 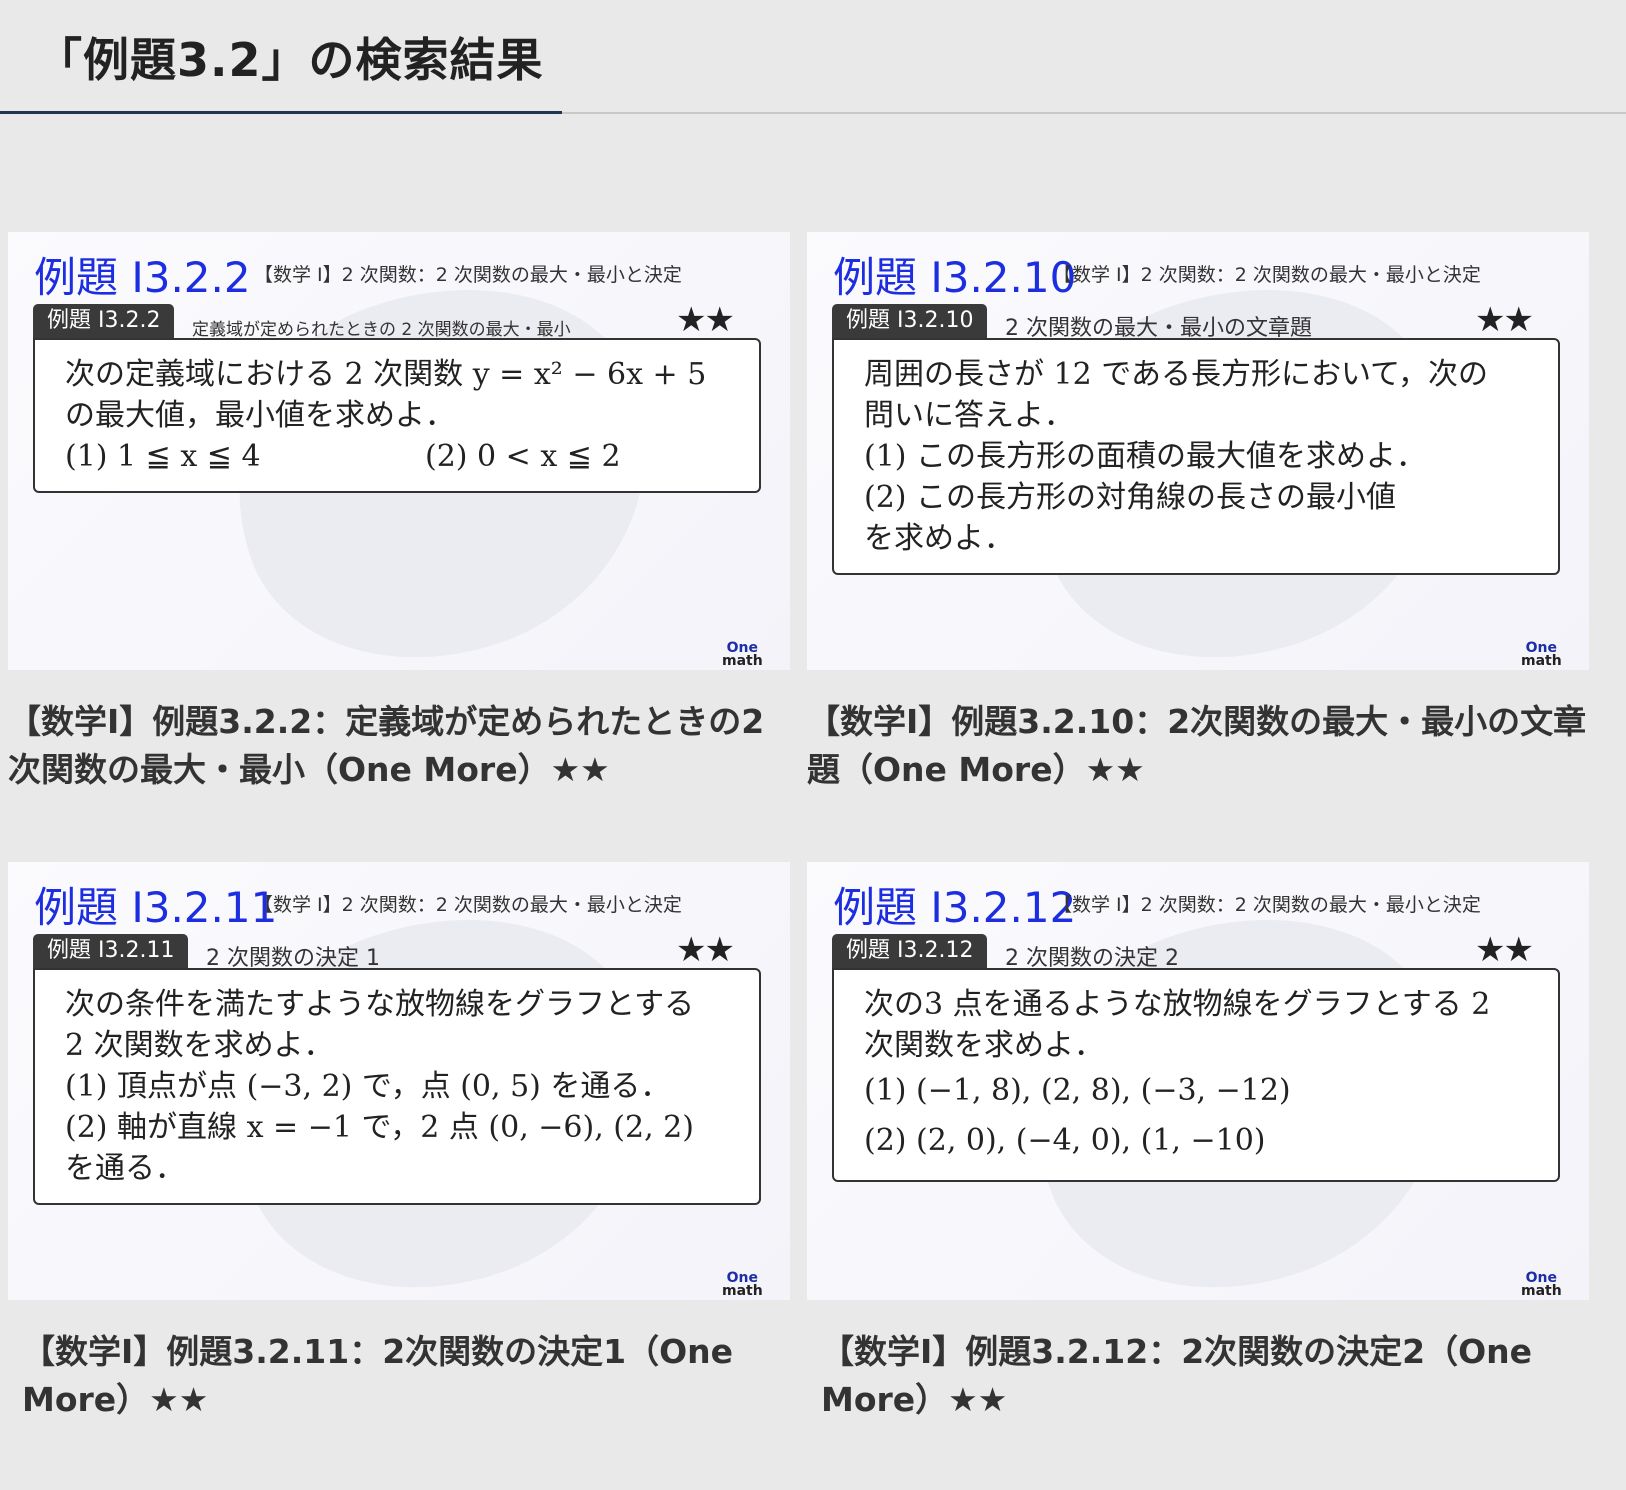 I want to click on problem-line: を求めよ．, so click(x=939, y=538).